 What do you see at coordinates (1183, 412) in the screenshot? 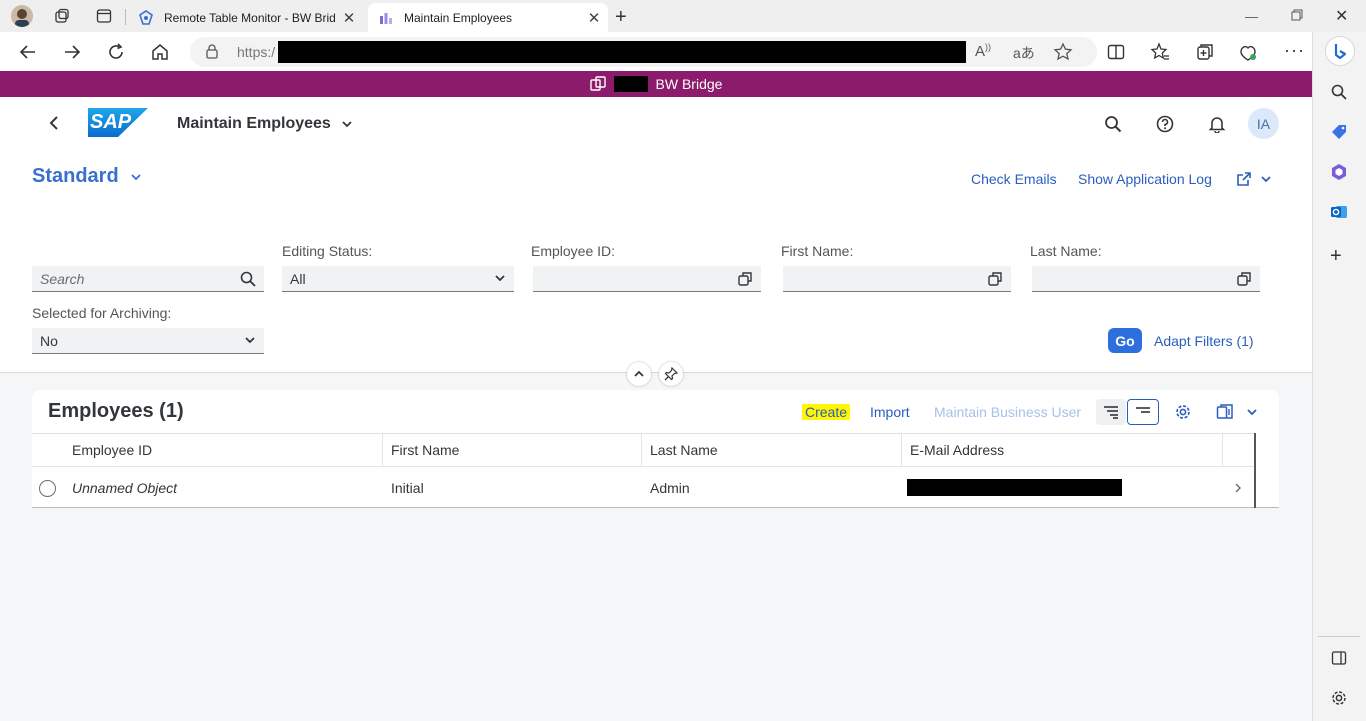
I see `table-settings-icon` at bounding box center [1183, 412].